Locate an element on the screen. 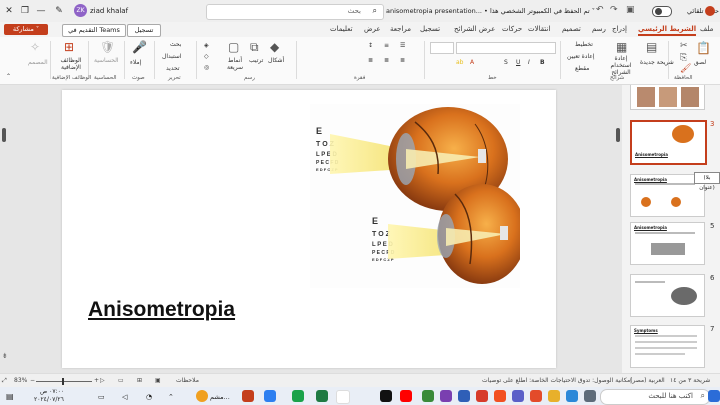  line-spacing-icon: ↕ is located at coordinates (370, 45).